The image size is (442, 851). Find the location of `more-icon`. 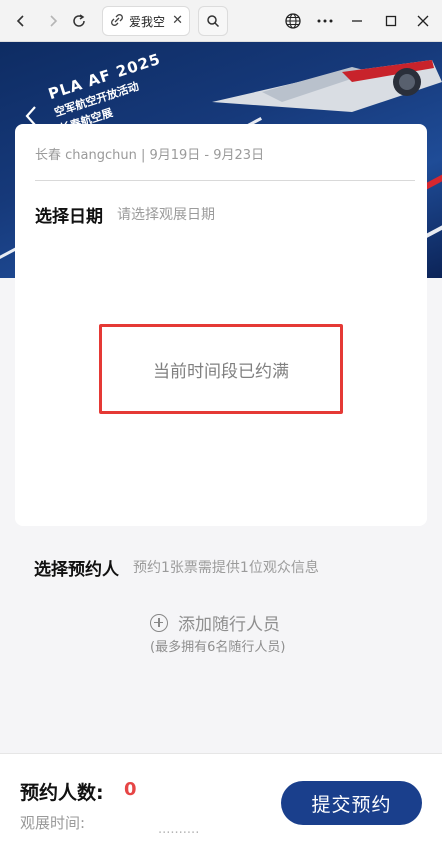

more-icon is located at coordinates (325, 21).